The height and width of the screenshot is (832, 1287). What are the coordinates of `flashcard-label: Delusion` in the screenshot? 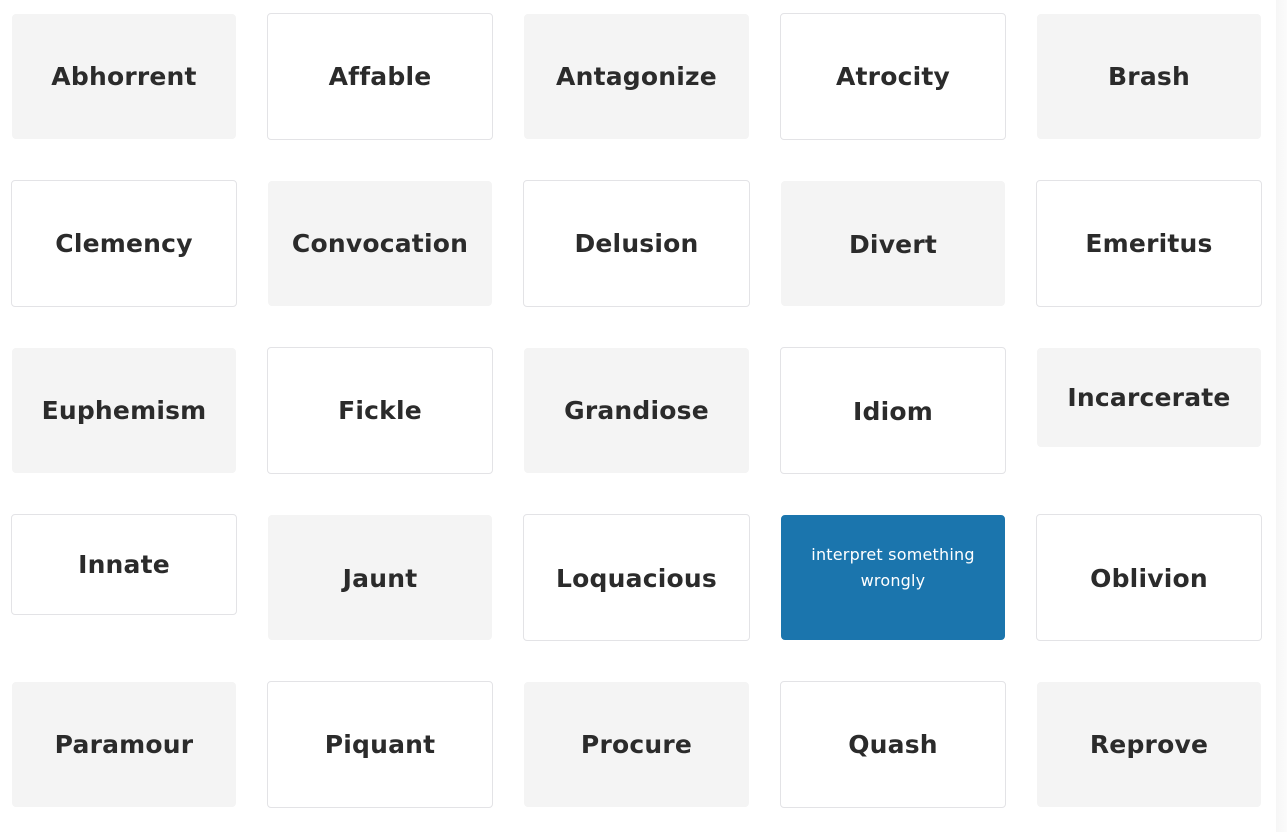 It's located at (636, 243).